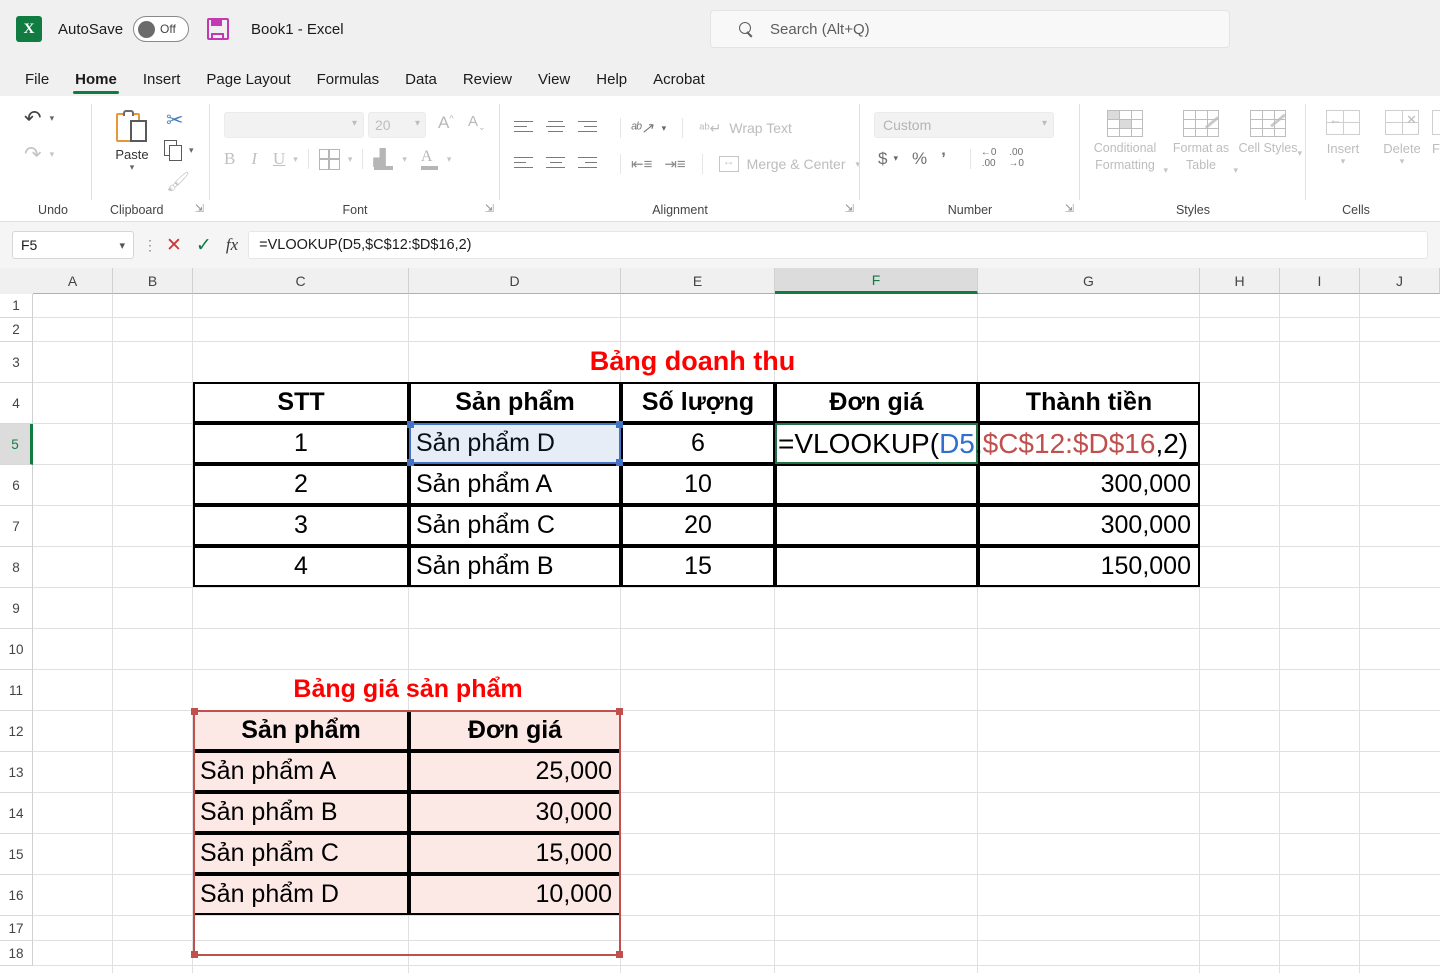 The width and height of the screenshot is (1440, 973). Describe the element at coordinates (515, 853) in the screenshot. I see `price-cell-price-3: 15,000` at that location.